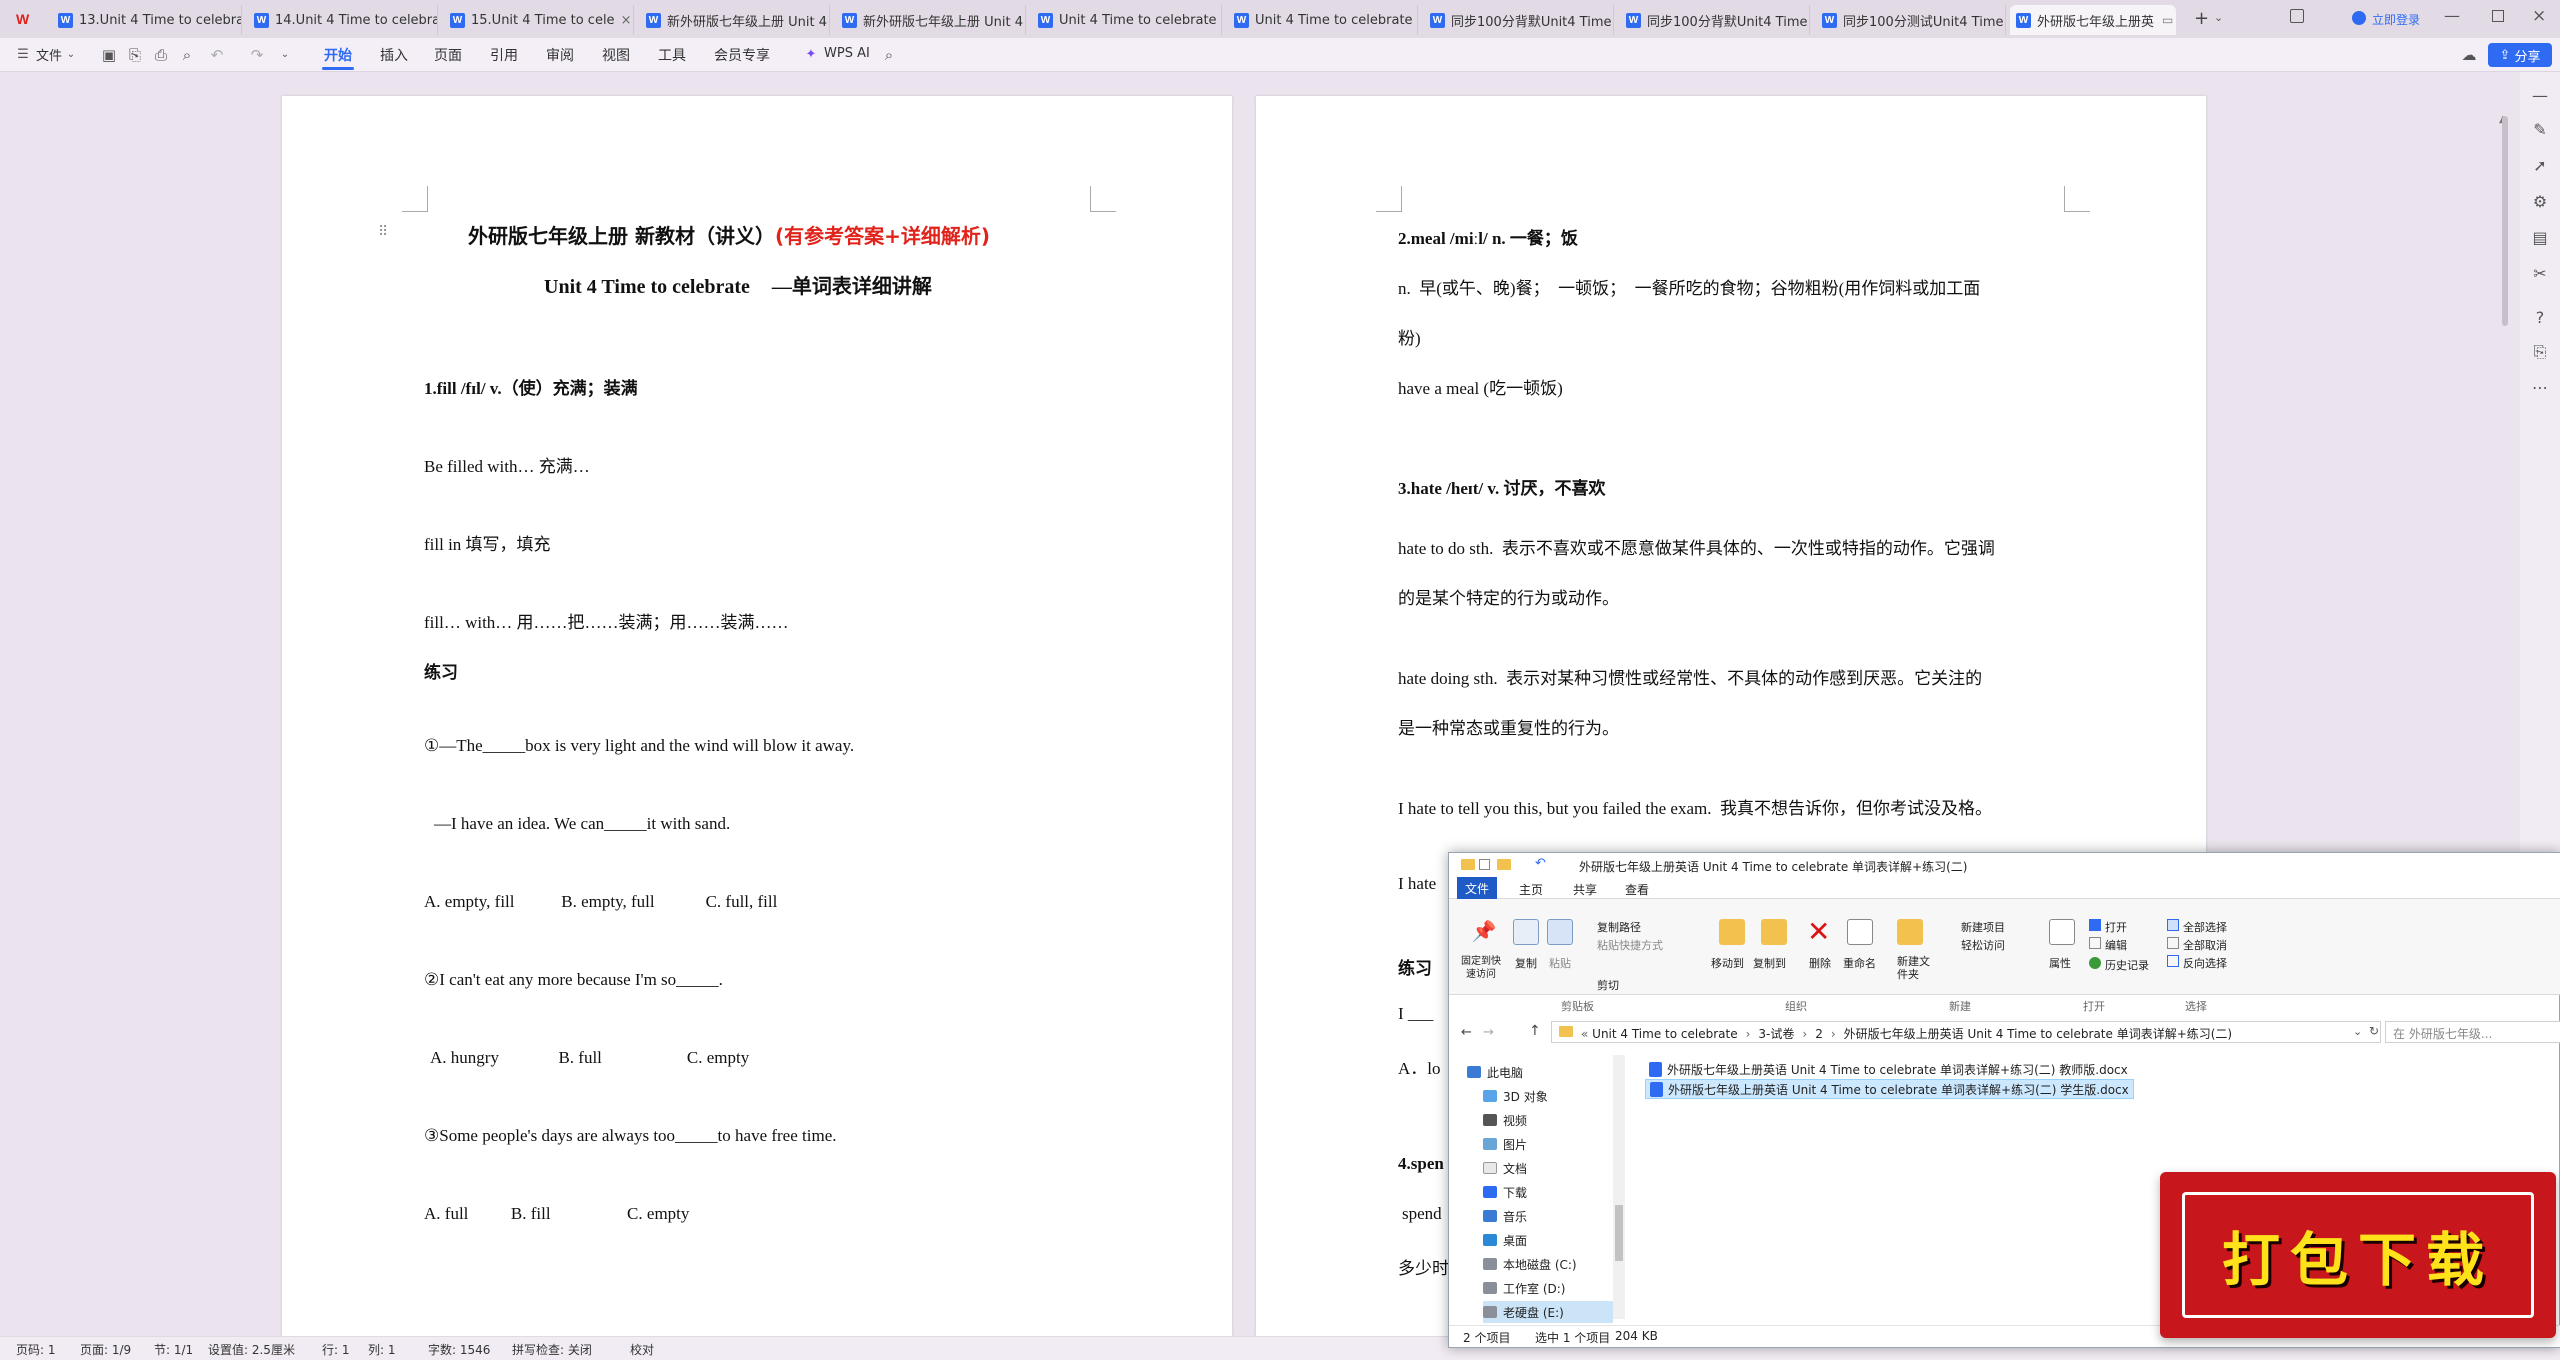 The width and height of the screenshot is (2560, 1360). What do you see at coordinates (2116, 945) in the screenshot?
I see `edit-button: 编辑` at bounding box center [2116, 945].